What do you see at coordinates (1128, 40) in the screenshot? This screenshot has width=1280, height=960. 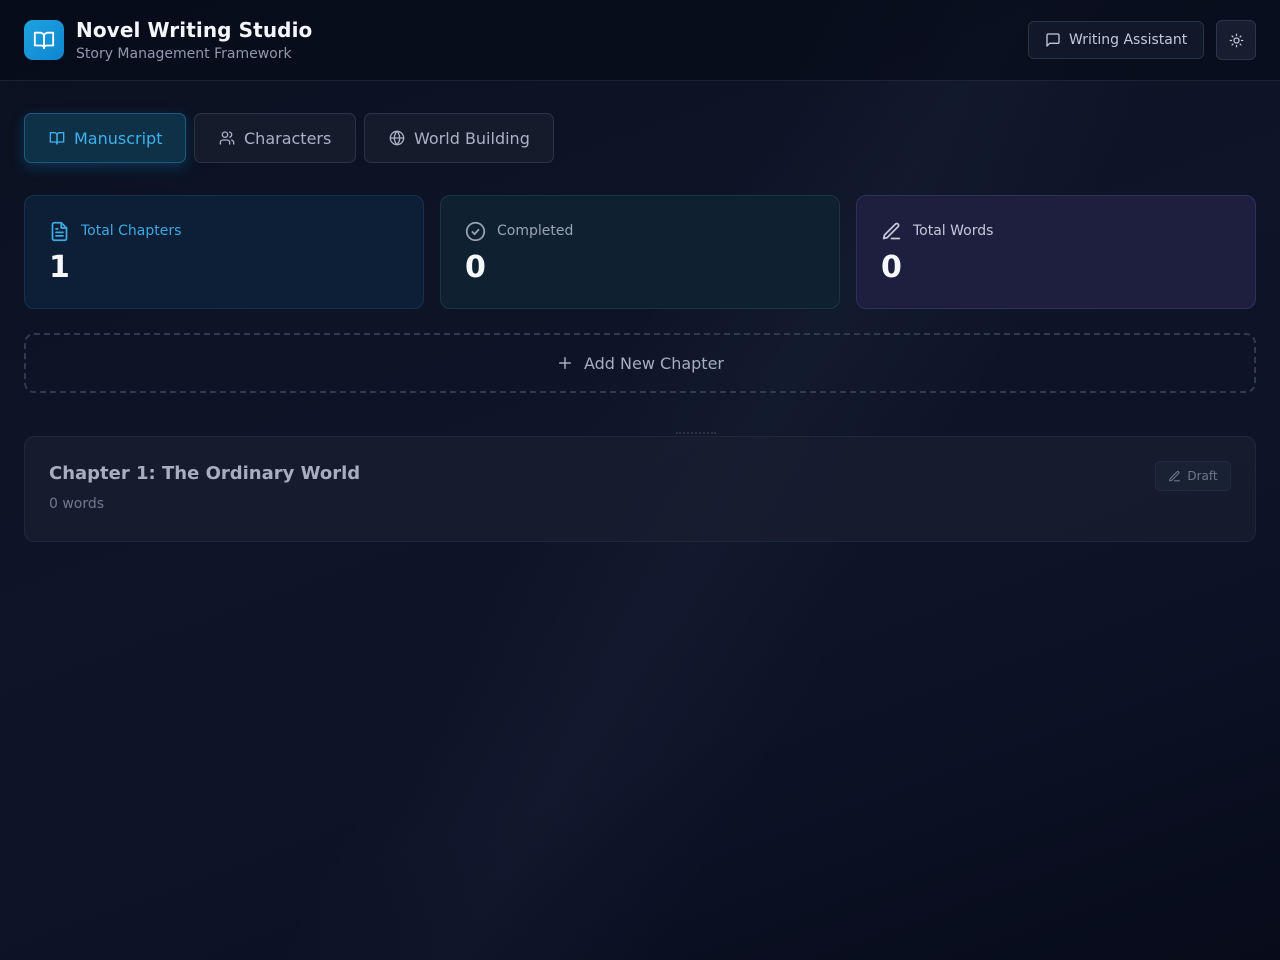 I see `writing-assistant-label: Writing Assistant` at bounding box center [1128, 40].